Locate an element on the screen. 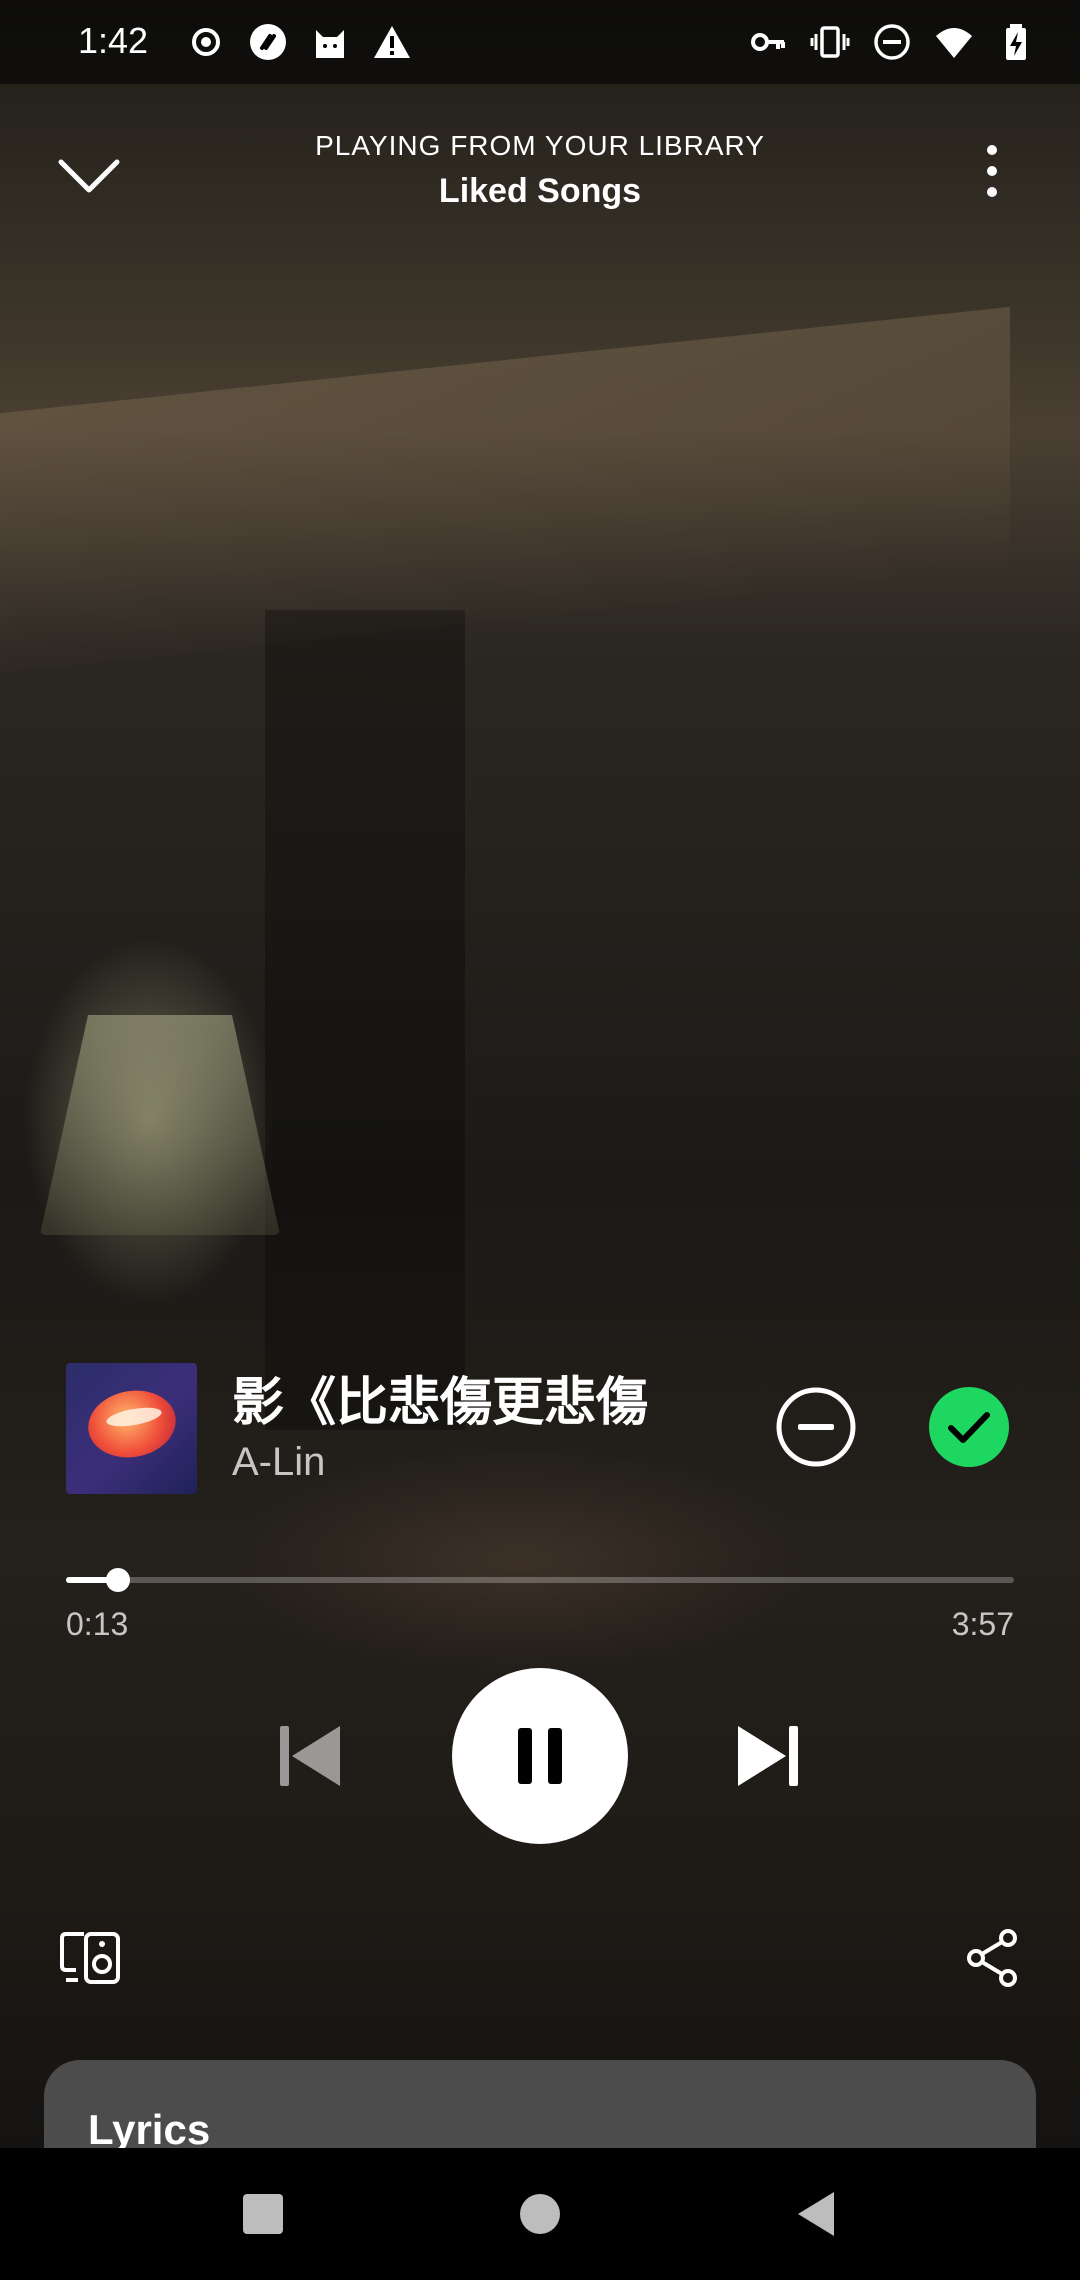 This screenshot has height=2280, width=1080. wifi-icon is located at coordinates (954, 43).